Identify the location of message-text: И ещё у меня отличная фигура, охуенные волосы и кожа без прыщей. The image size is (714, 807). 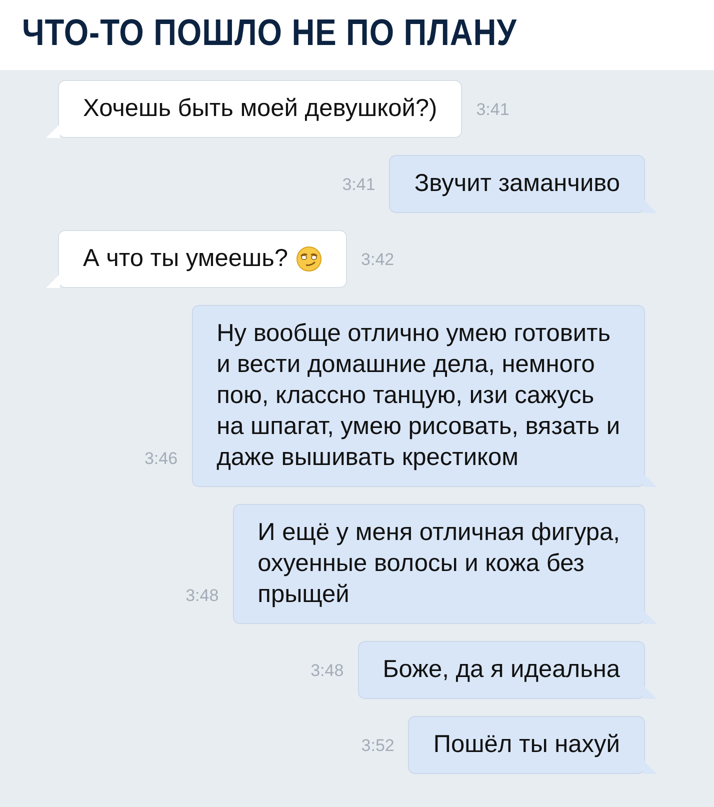
(439, 564).